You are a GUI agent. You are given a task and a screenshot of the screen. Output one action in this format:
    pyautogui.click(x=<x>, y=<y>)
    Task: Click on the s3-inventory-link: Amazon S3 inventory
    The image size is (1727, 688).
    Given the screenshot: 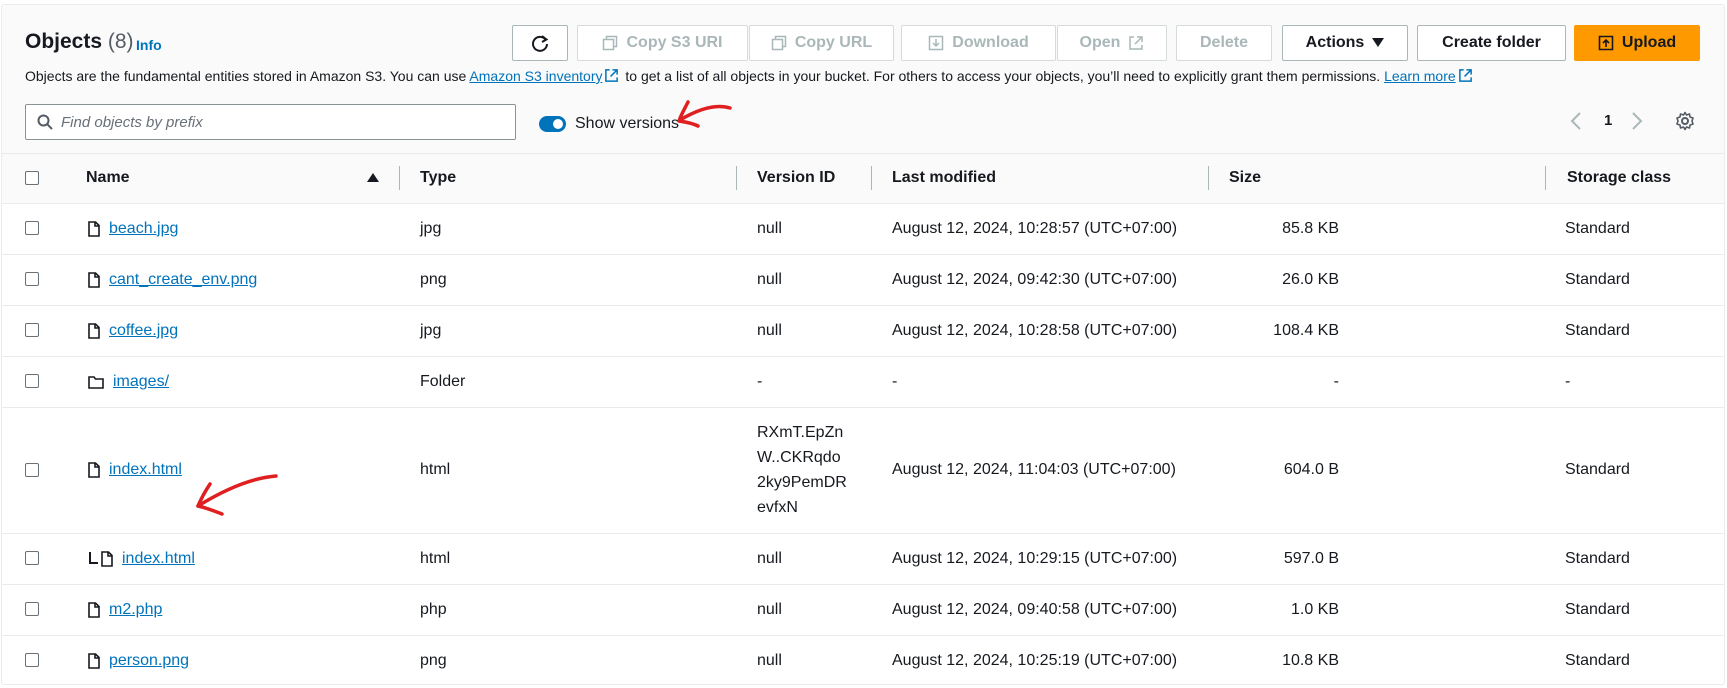 What is the action you would take?
    pyautogui.click(x=545, y=76)
    